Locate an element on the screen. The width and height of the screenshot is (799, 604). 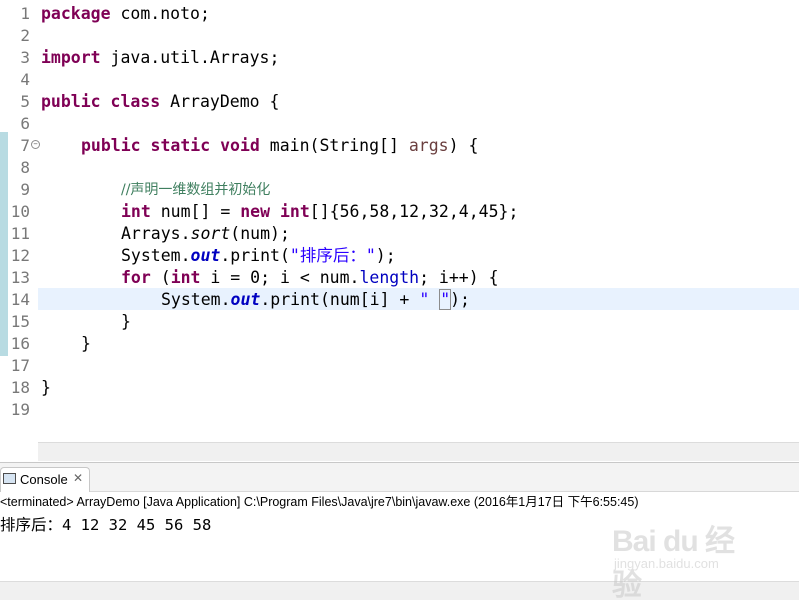
watermark-site: jingyan.baidu.com is located at coordinates (666, 563).